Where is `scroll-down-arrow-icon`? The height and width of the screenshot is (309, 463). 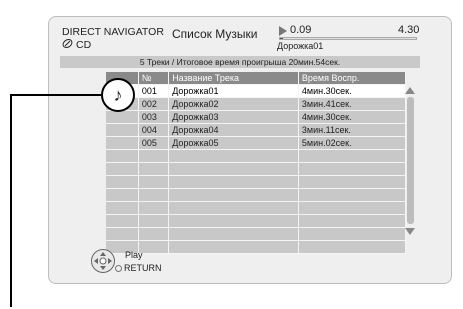 scroll-down-arrow-icon is located at coordinates (410, 231).